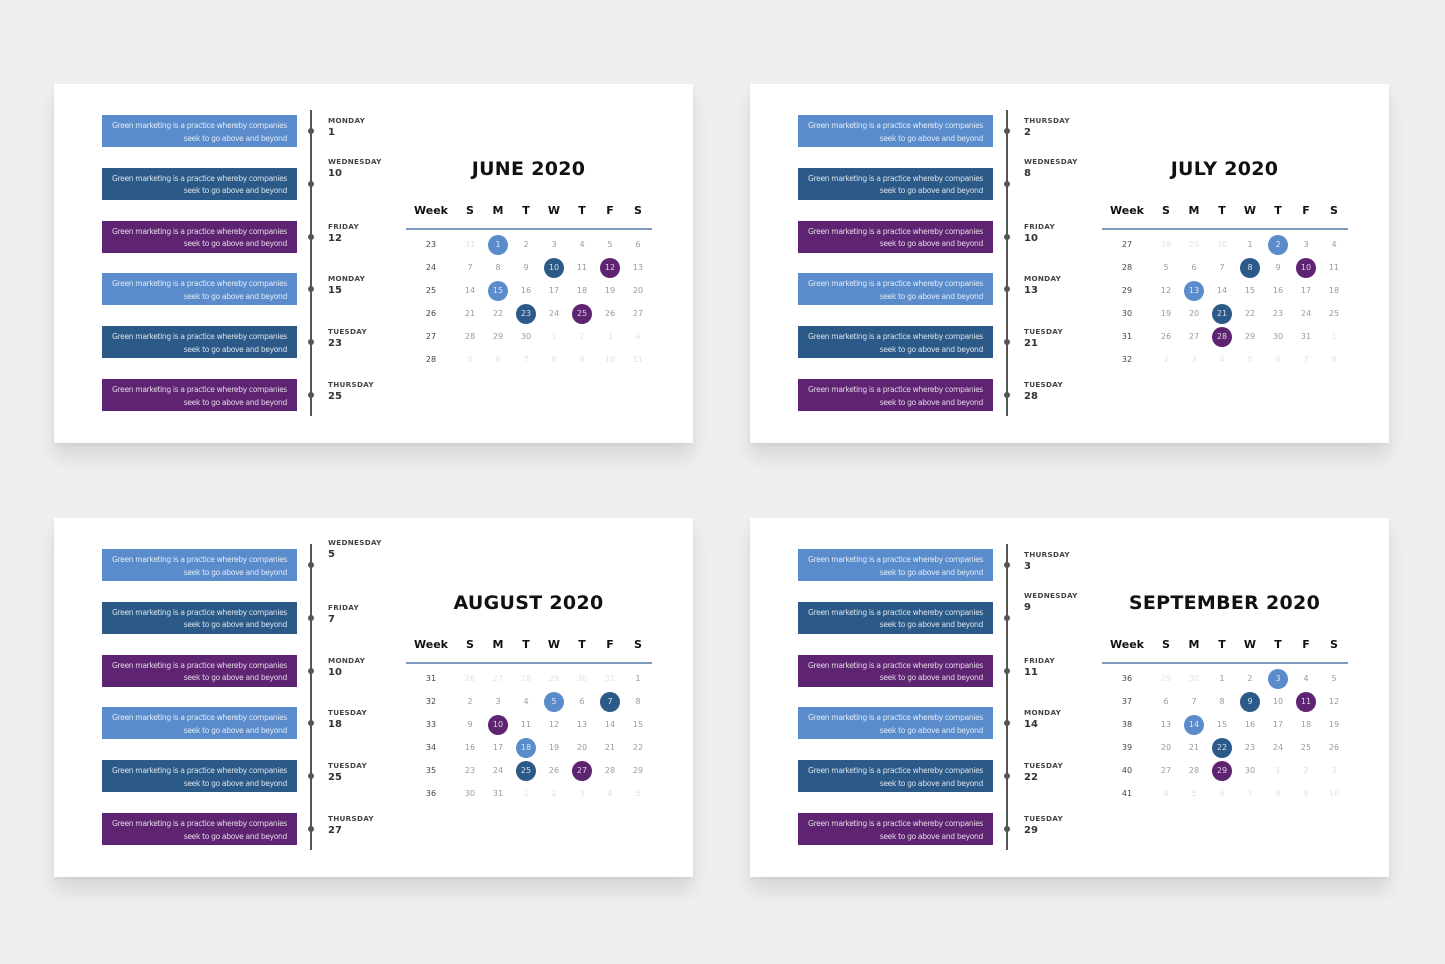 This screenshot has height=964, width=1445. Describe the element at coordinates (498, 679) in the screenshot. I see `calendar-day-outside-month: 27` at that location.